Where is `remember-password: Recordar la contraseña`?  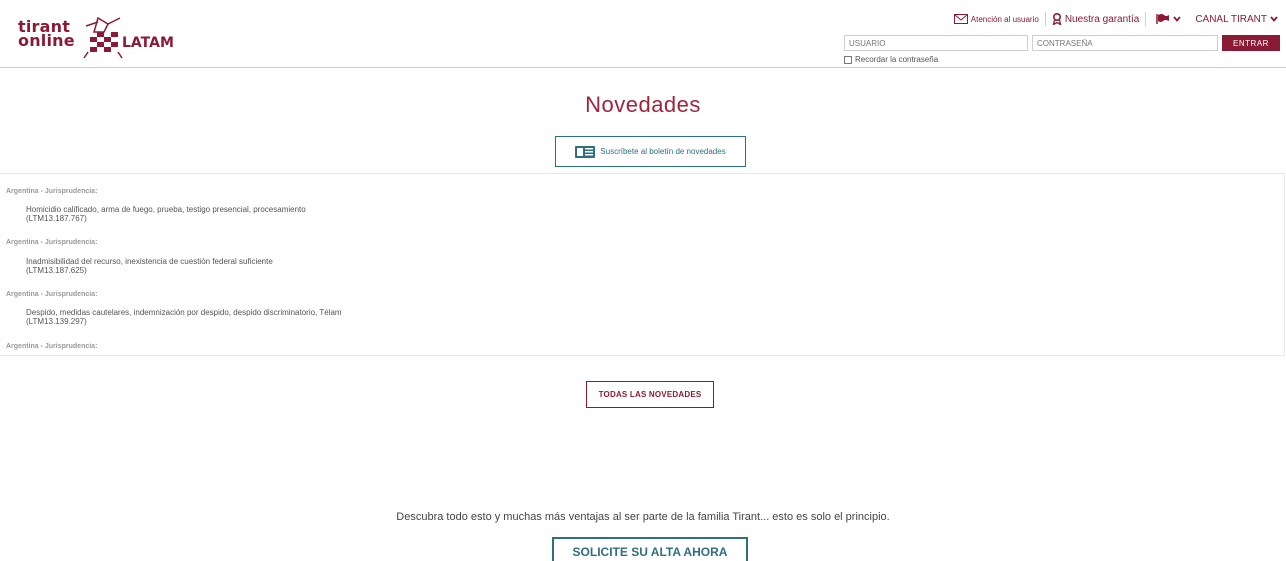 remember-password: Recordar la contraseña is located at coordinates (891, 59).